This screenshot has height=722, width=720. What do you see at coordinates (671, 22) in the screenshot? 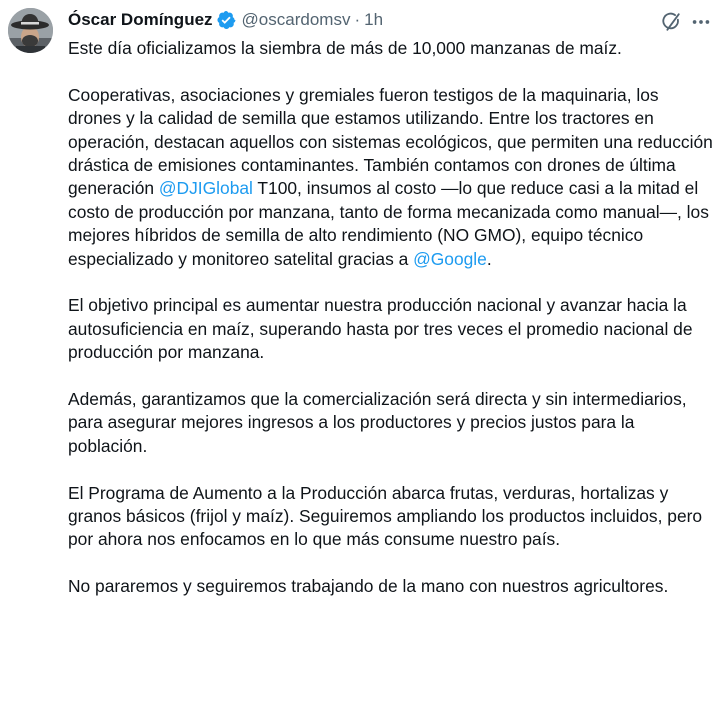
I see `grok-icon` at bounding box center [671, 22].